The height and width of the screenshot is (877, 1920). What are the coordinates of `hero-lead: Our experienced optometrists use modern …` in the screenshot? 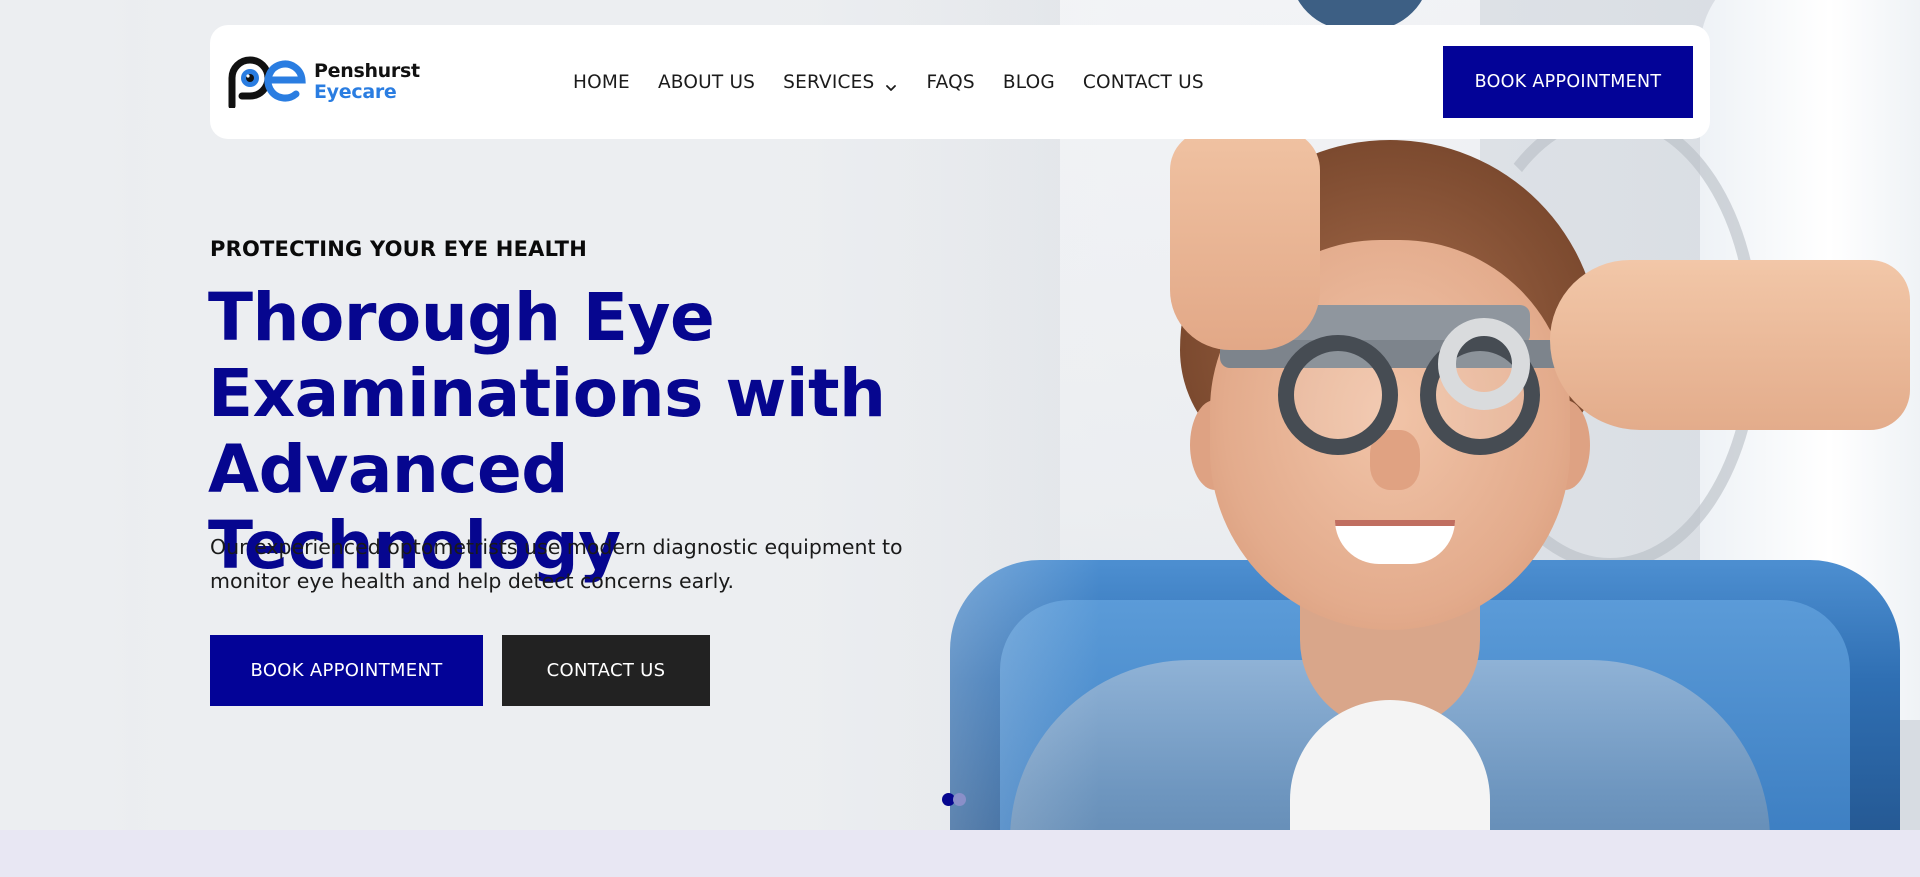 It's located at (556, 564).